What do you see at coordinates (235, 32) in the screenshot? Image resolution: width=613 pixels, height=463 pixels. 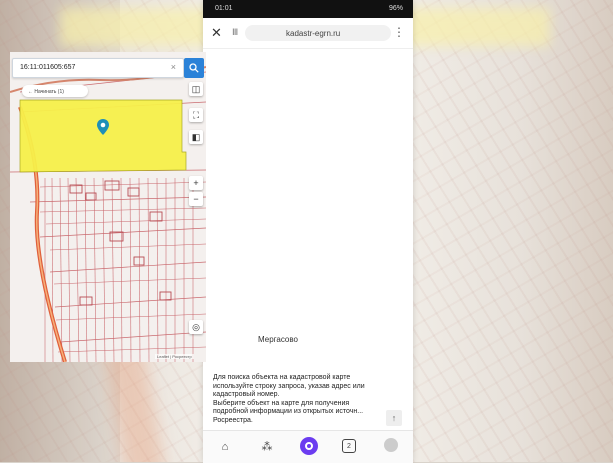 I see `reader-icon: Ⅲ` at bounding box center [235, 32].